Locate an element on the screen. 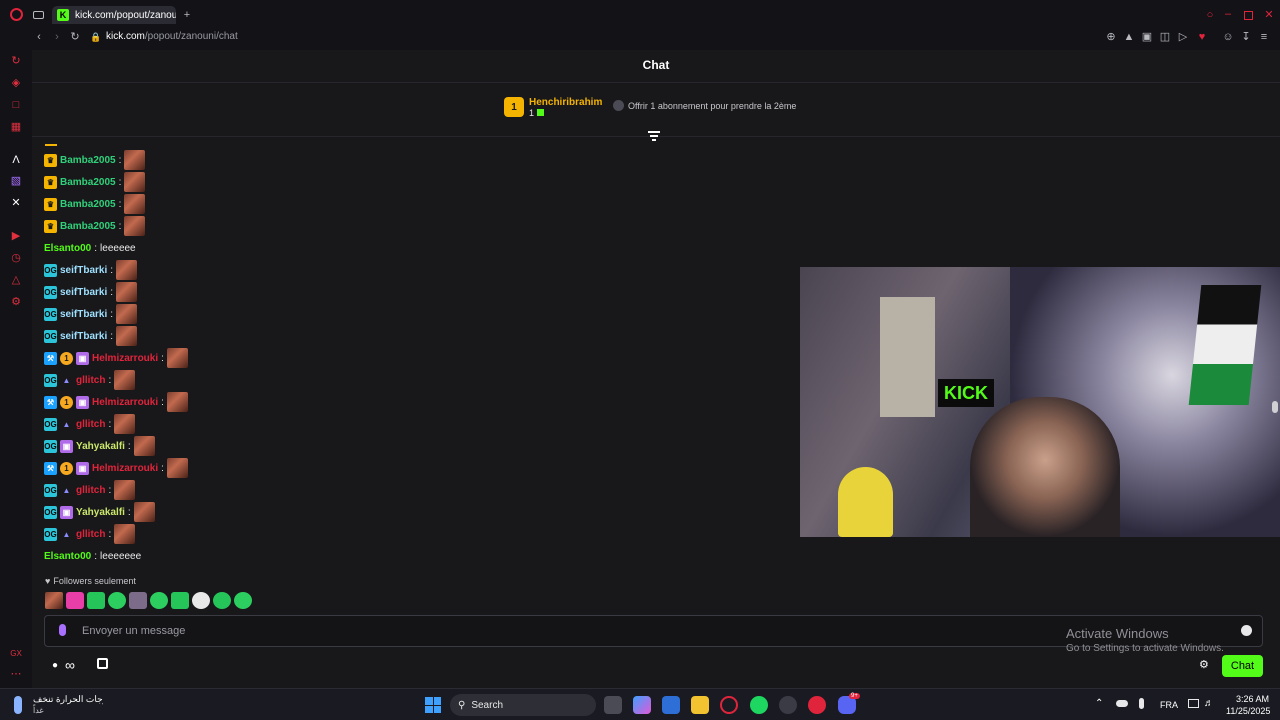 Image resolution: width=1280 pixels, height=720 pixels. profile-icon: ☺ is located at coordinates (1228, 37).